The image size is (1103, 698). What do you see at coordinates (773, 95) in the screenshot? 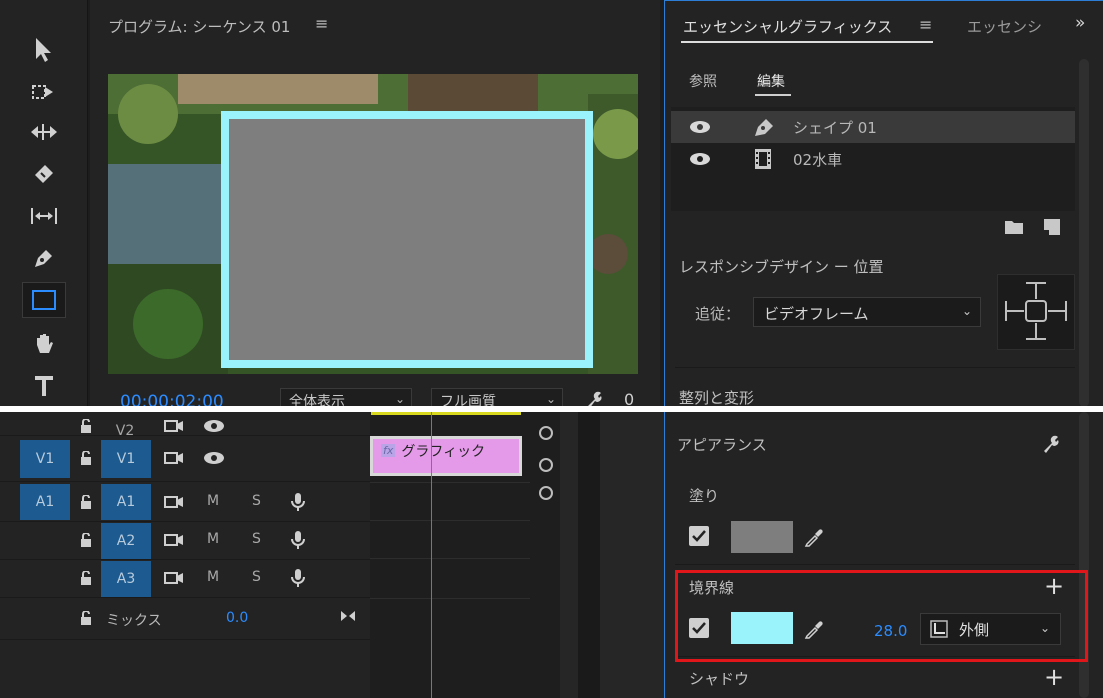
I see `subtab-underline` at bounding box center [773, 95].